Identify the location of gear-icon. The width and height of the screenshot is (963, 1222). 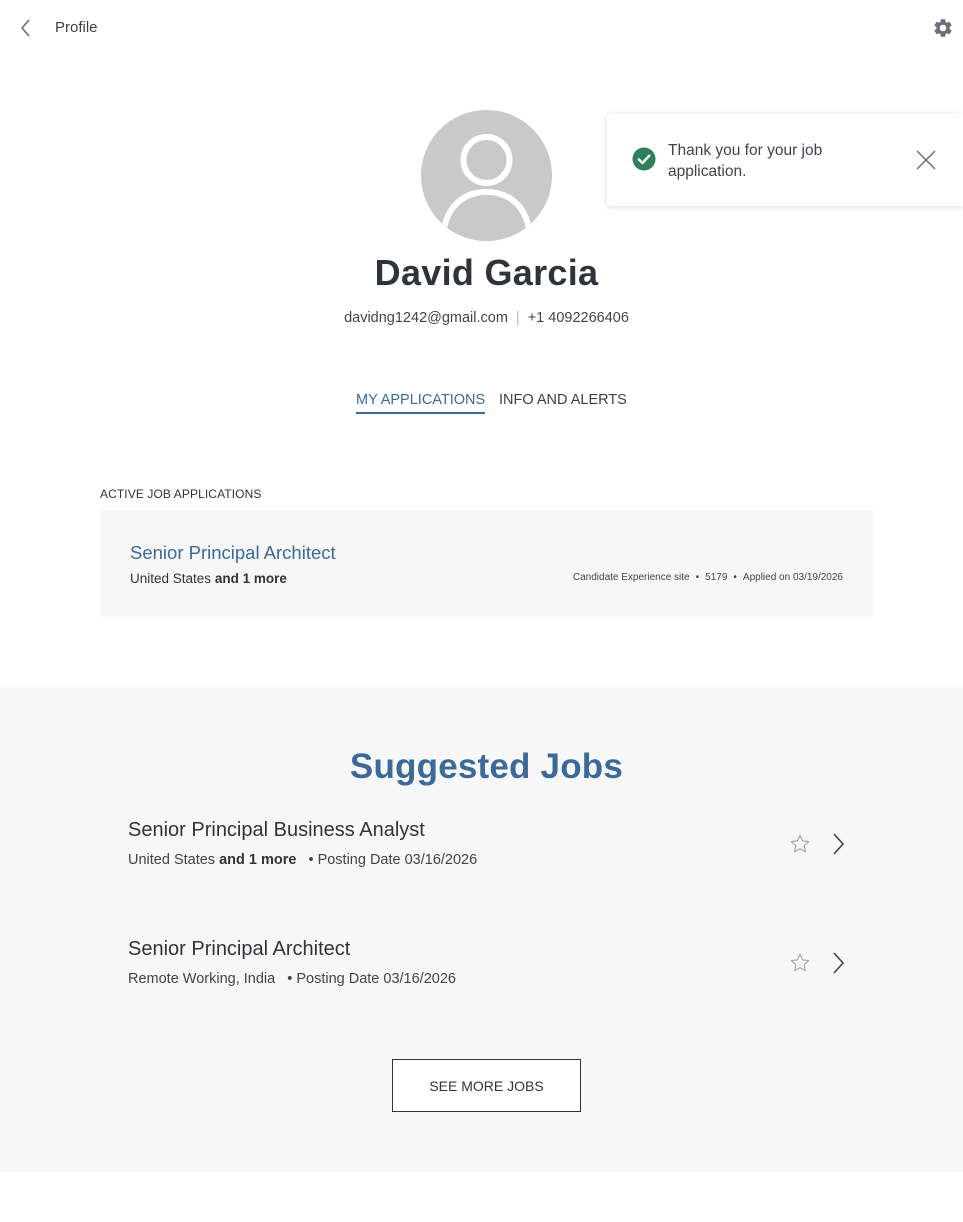
(943, 28).